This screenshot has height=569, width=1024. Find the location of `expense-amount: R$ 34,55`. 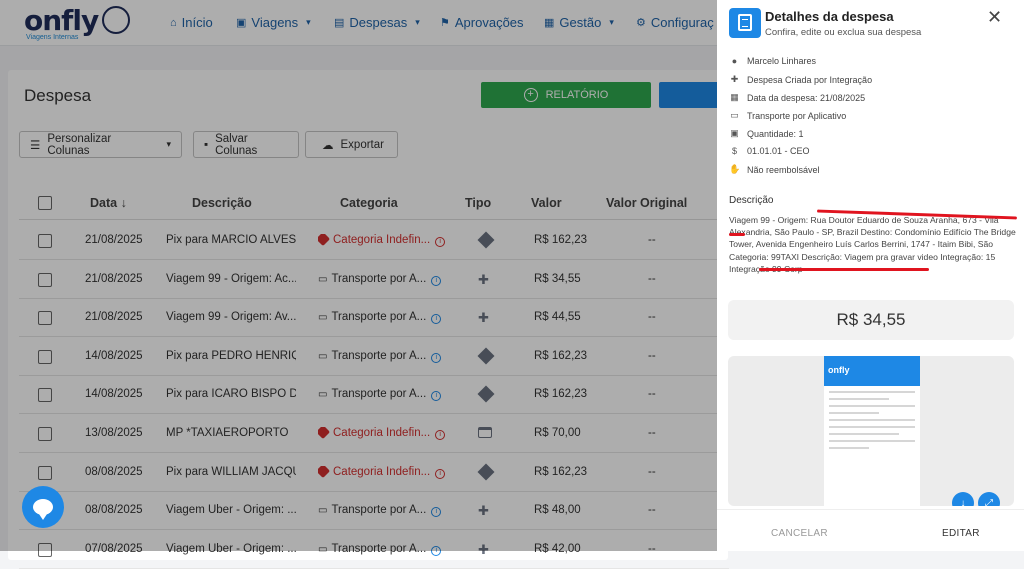

expense-amount: R$ 34,55 is located at coordinates (871, 320).